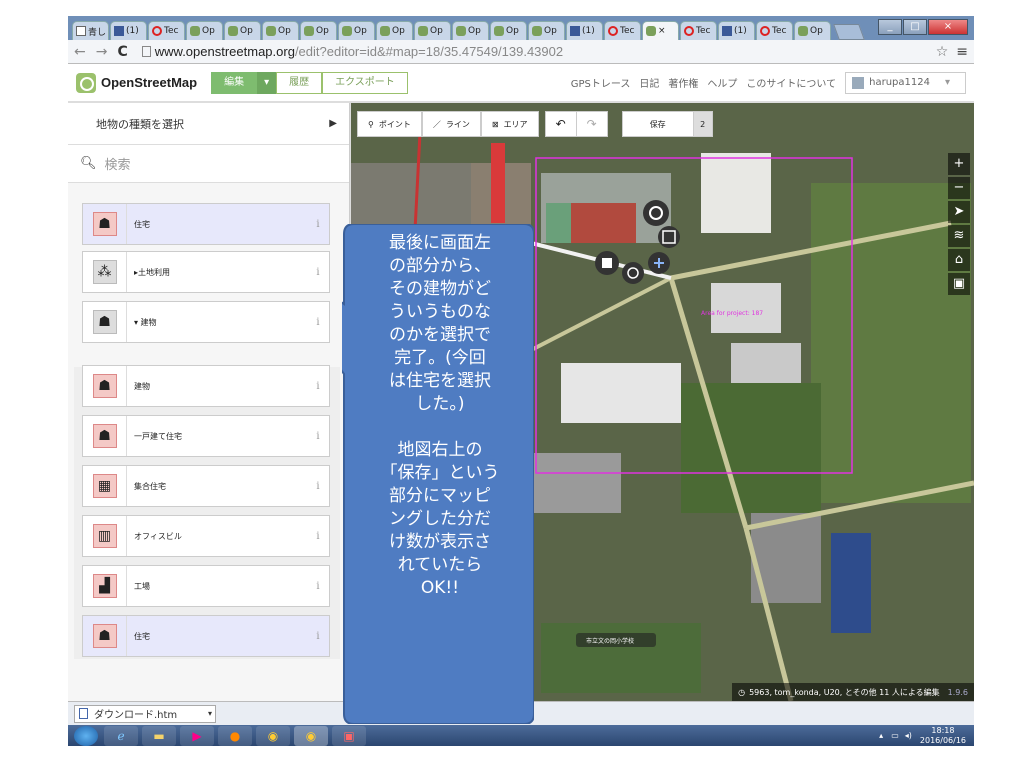  What do you see at coordinates (102, 52) in the screenshot?
I see `forward-icon: →` at bounding box center [102, 52].